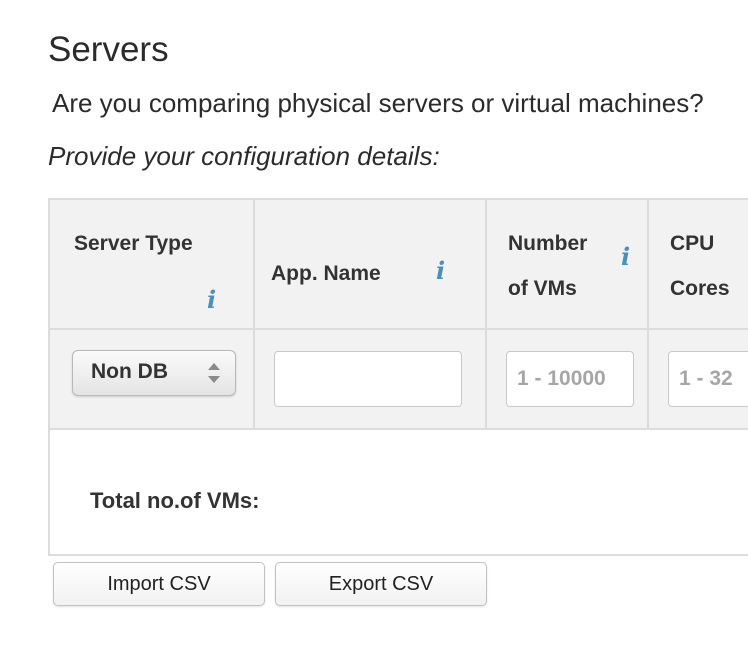 Image resolution: width=748 pixels, height=652 pixels. I want to click on page-title: Servers, so click(108, 49).